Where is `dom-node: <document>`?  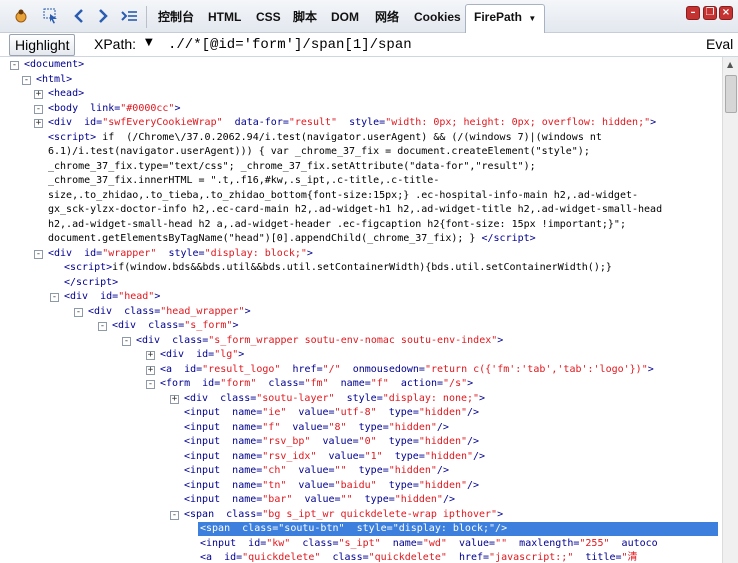
dom-node: <document> is located at coordinates (54, 65).